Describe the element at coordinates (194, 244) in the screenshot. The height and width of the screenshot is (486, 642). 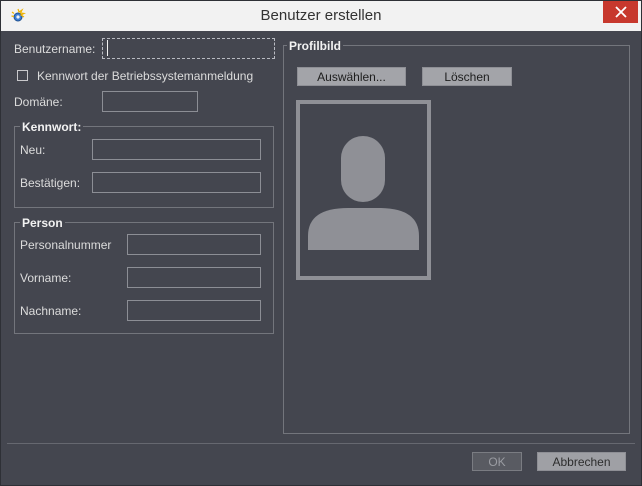
I see `personnel-number-field` at that location.